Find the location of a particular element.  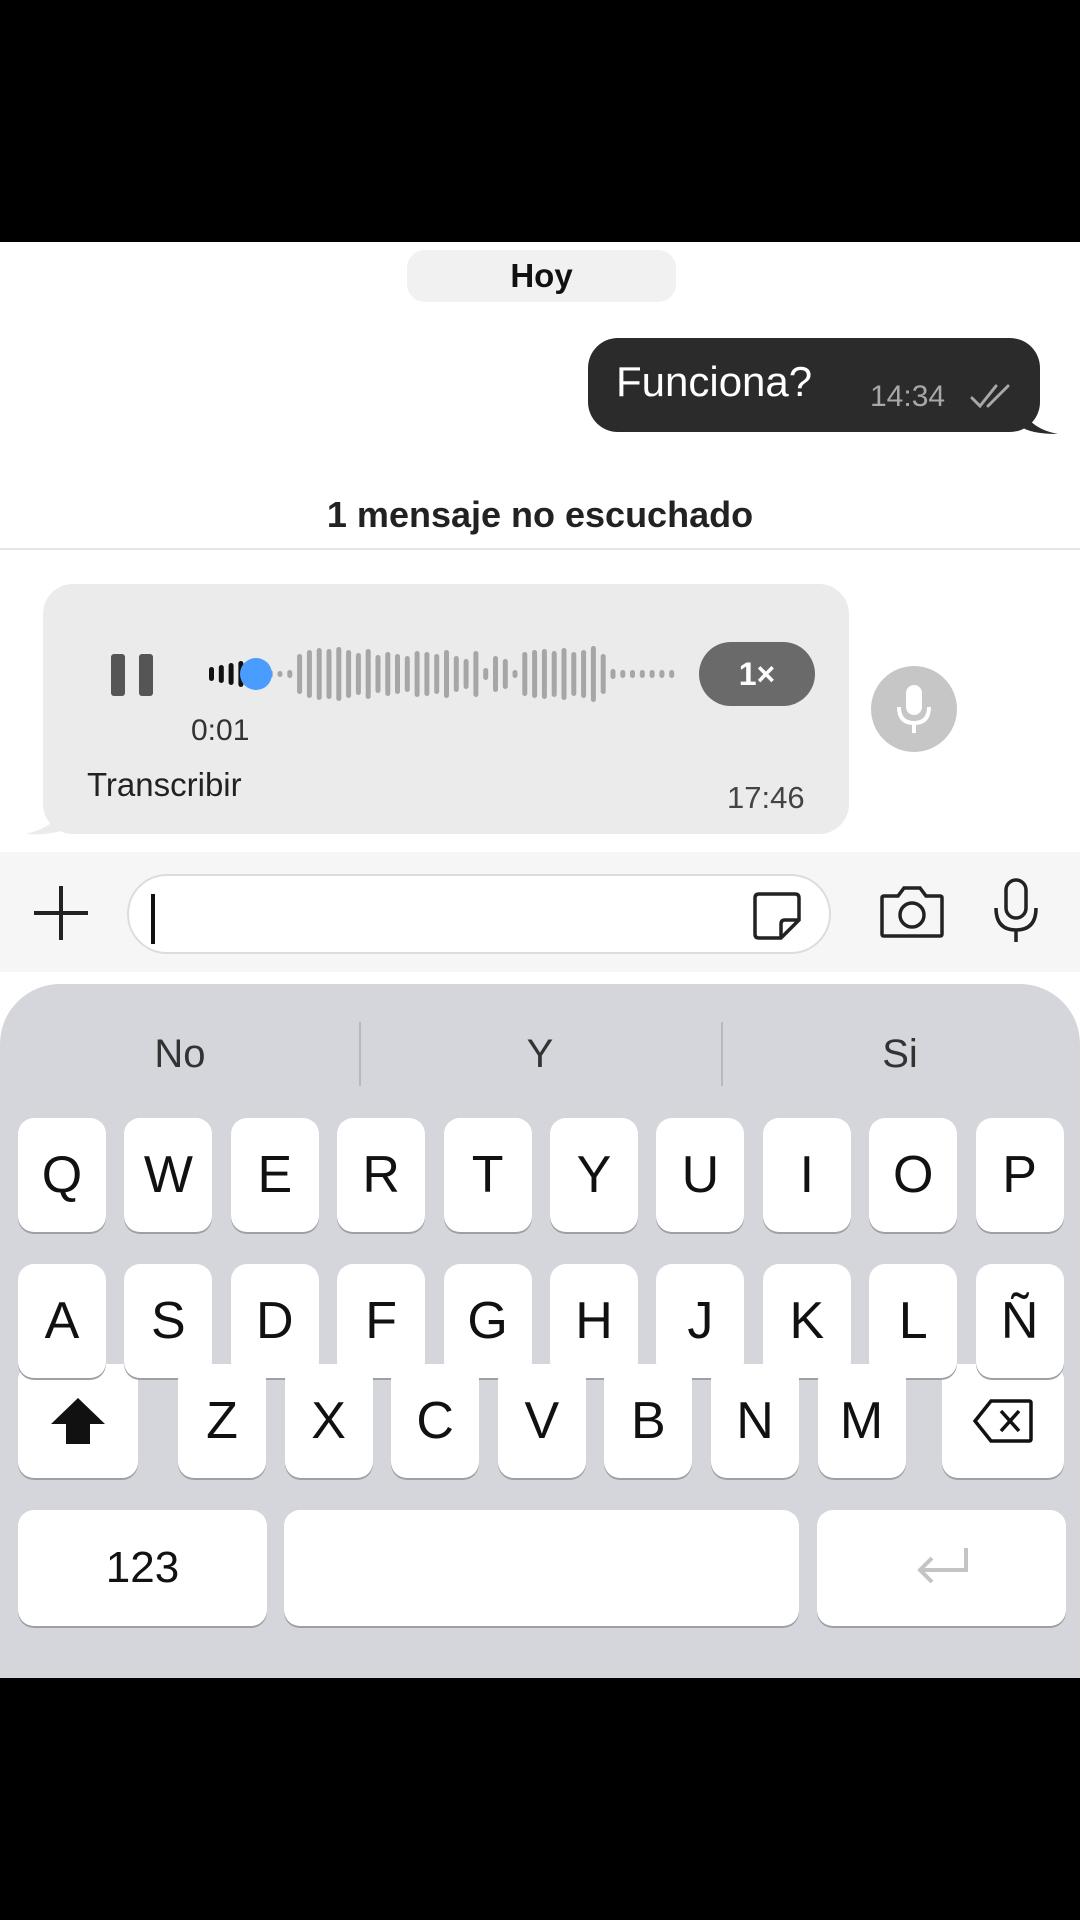

sticker-icon is located at coordinates (777, 916).